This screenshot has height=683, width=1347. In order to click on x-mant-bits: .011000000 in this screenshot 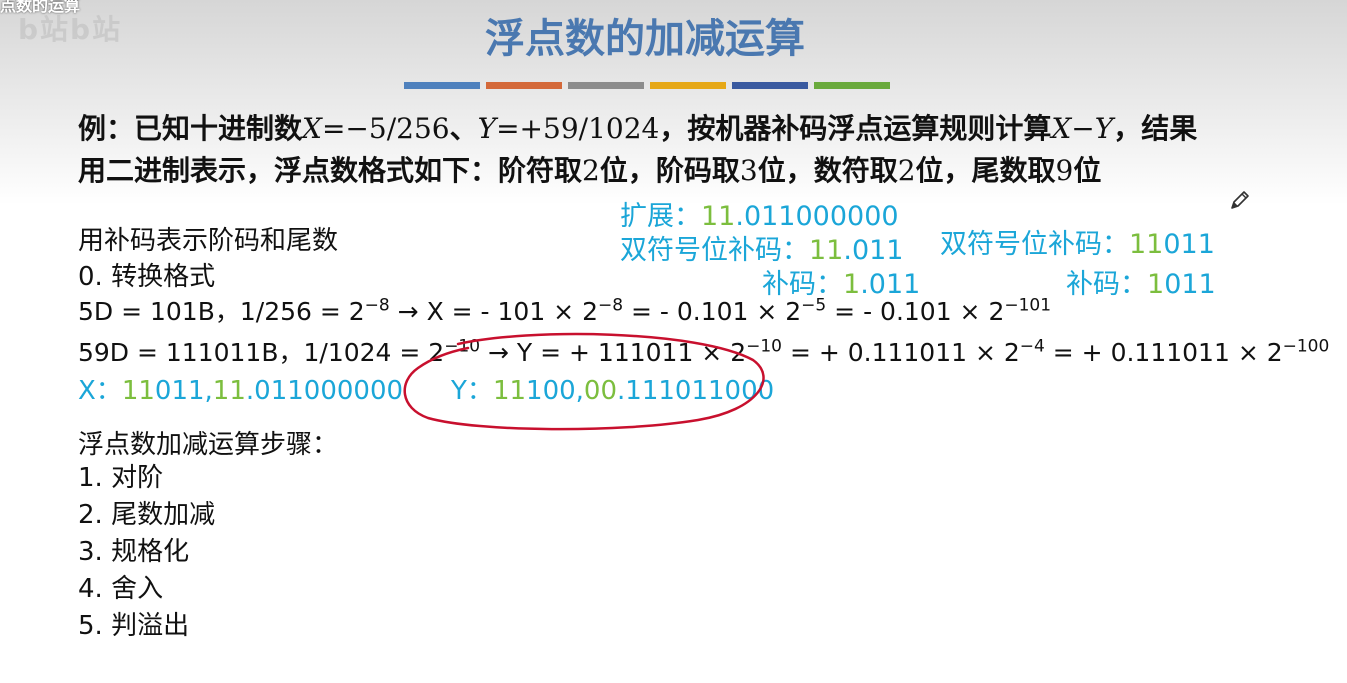, I will do `click(324, 391)`.